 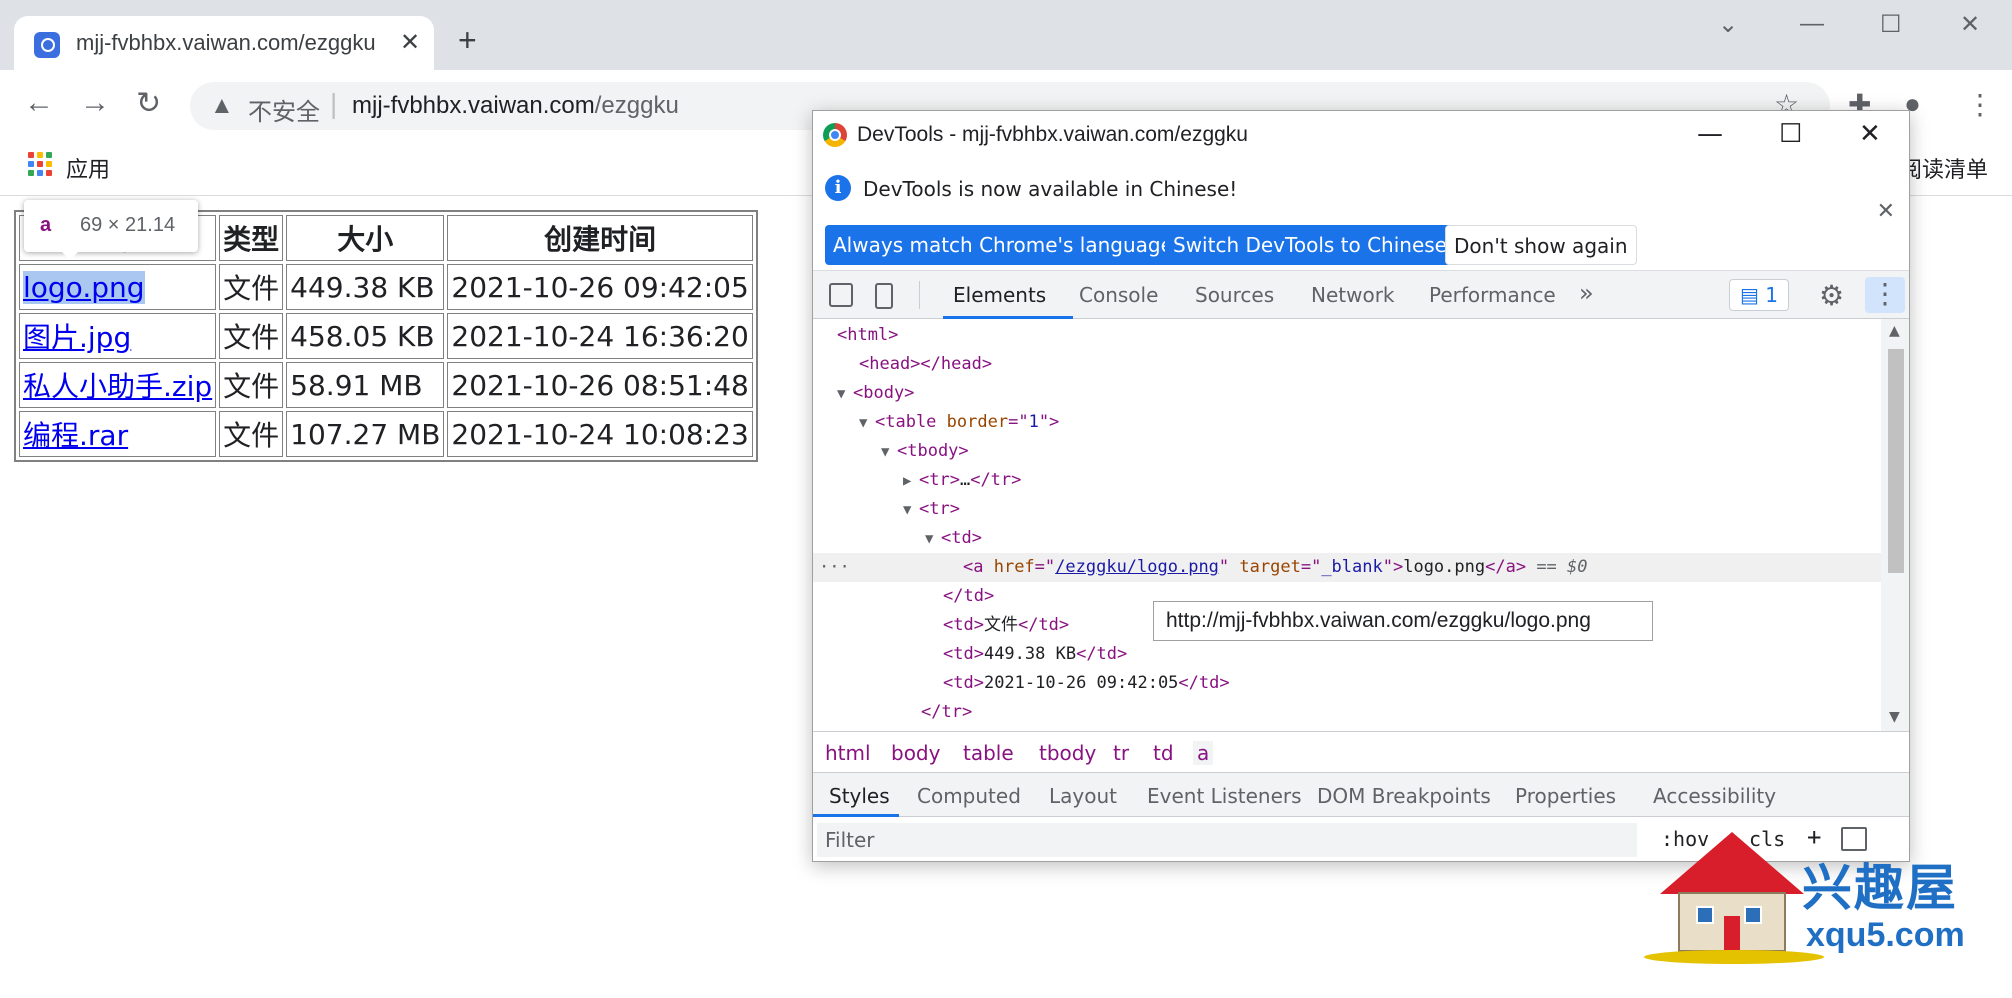 What do you see at coordinates (884, 296) in the screenshot?
I see `device-toolbar-icon` at bounding box center [884, 296].